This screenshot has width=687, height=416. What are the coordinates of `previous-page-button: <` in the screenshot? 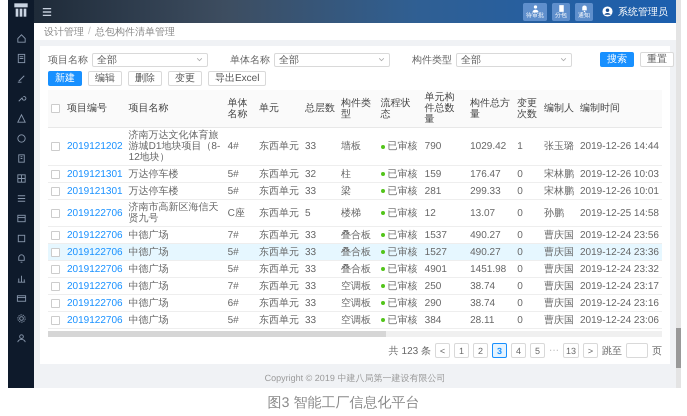 It's located at (442, 350).